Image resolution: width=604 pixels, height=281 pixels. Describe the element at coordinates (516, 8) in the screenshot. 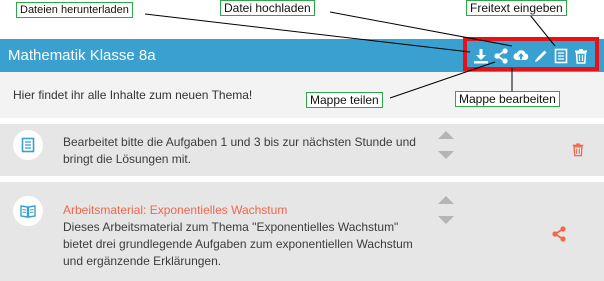

I see `callout-freetext: Freitext eingeben` at that location.